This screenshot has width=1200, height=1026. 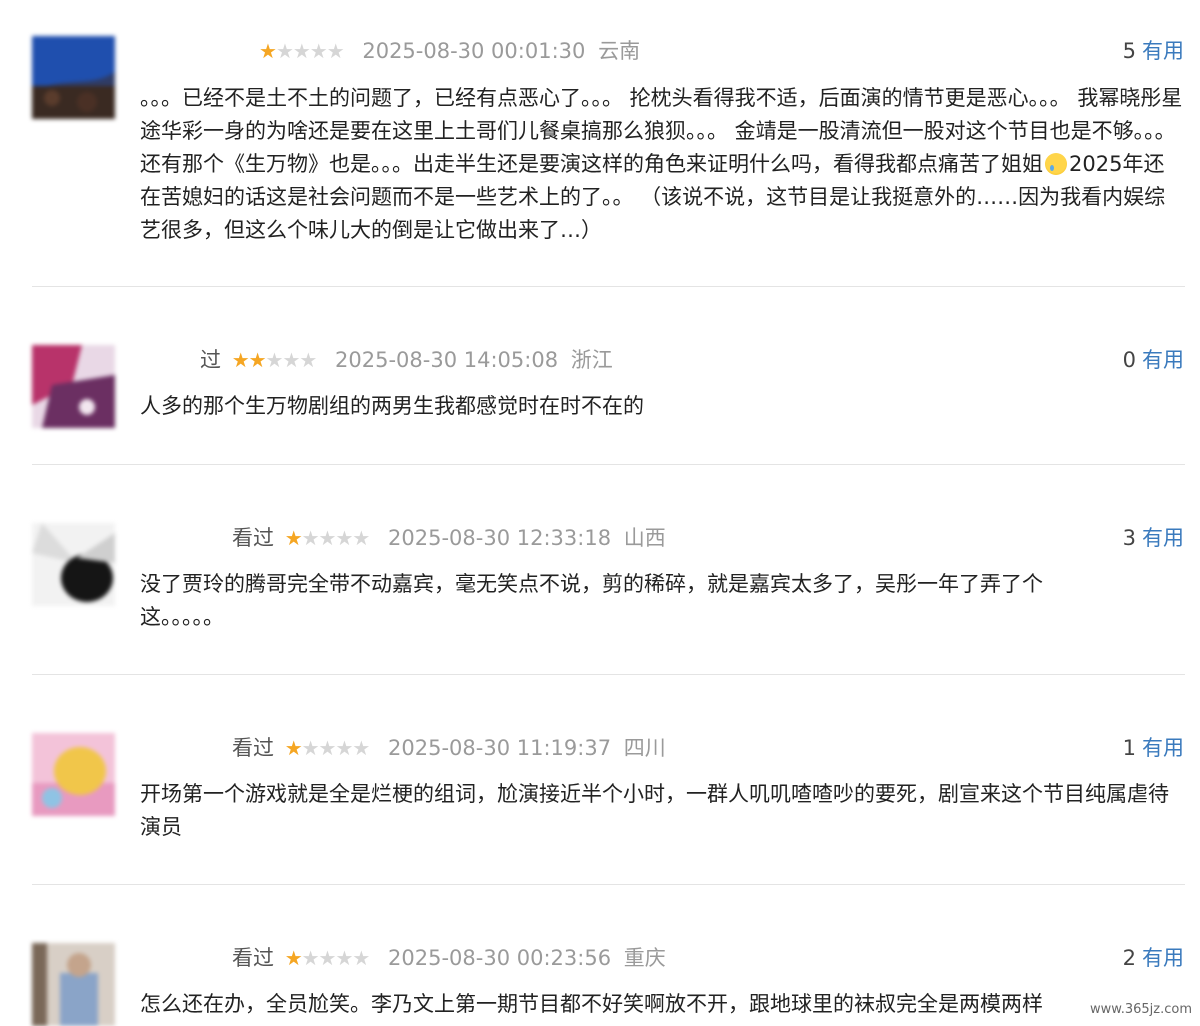 I want to click on review-text: 人多的那个生万物剧组的两男生我都感觉时在时不在的, so click(x=392, y=406).